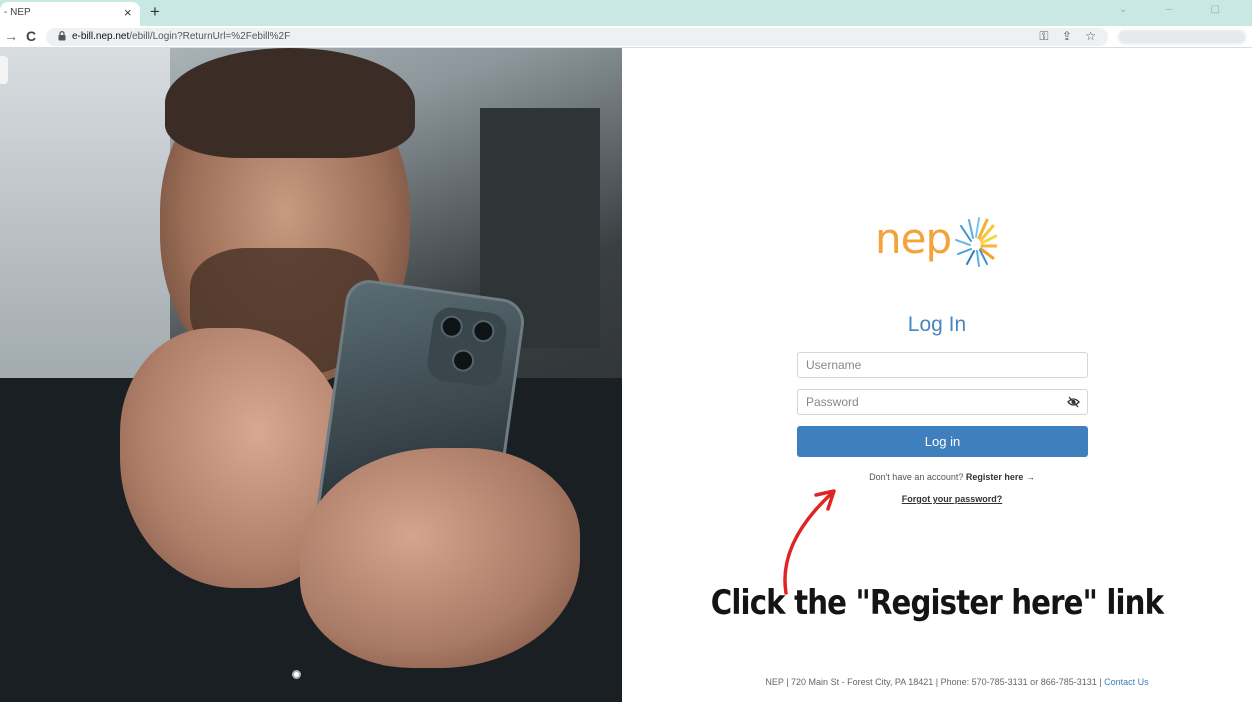 This screenshot has width=1252, height=702. Describe the element at coordinates (916, 477) in the screenshot. I see `no-account-text: Don't have an account?` at that location.